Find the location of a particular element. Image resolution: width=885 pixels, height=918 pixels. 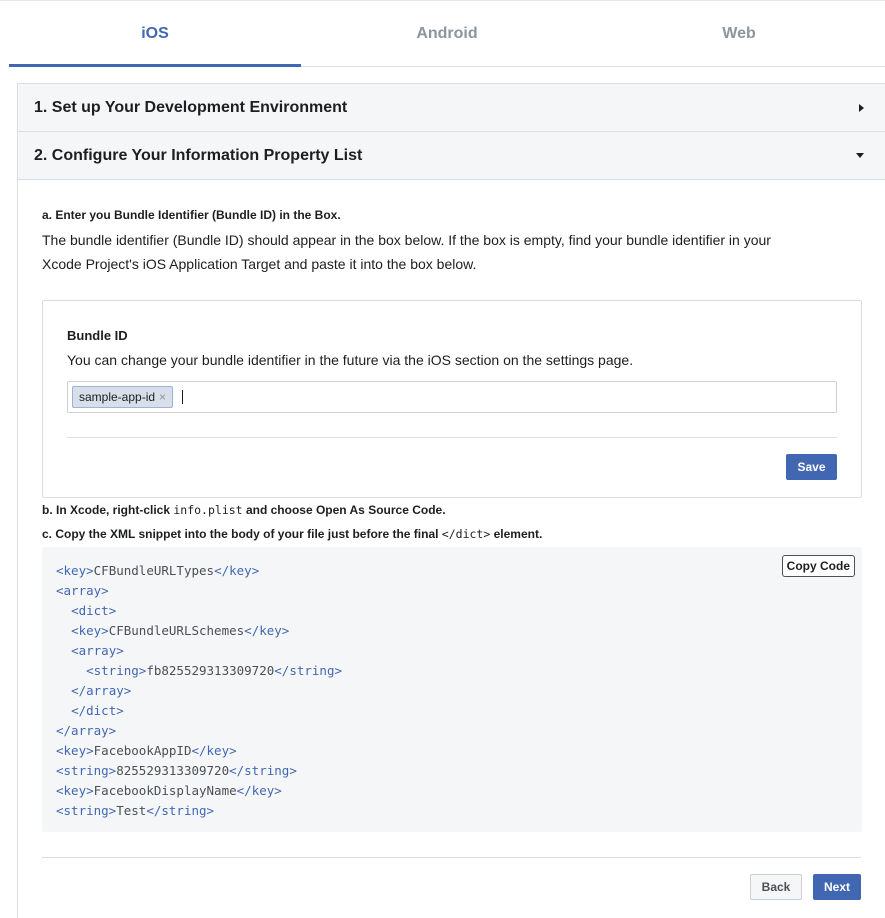

platform-tabs: iOS Android Web is located at coordinates (447, 34).